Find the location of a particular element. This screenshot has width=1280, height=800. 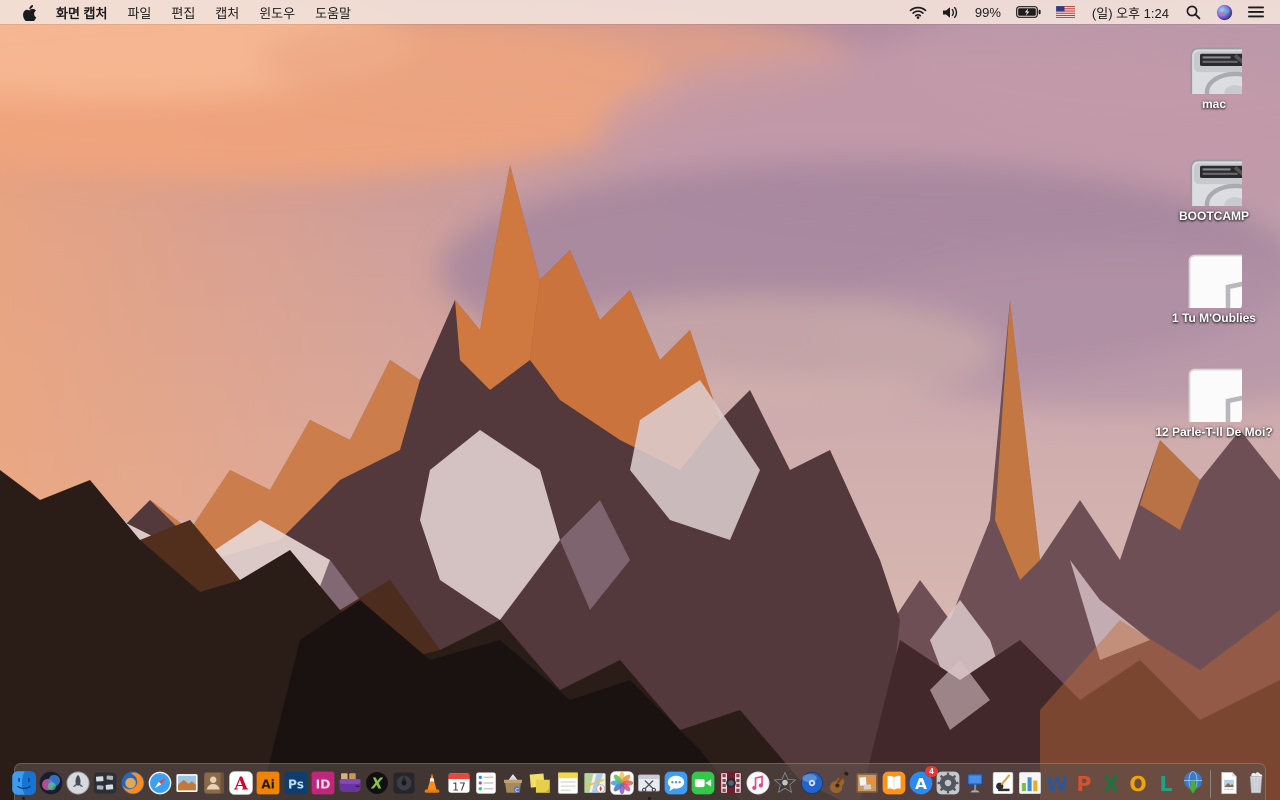

indesign-dock-icon: ID is located at coordinates (323, 783).